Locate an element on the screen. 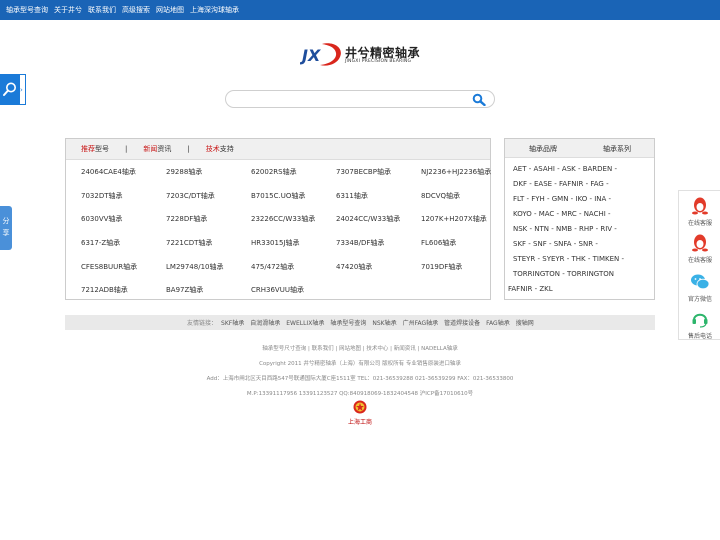 The width and height of the screenshot is (720, 540). chevron-right-icon: › is located at coordinates (21, 90).